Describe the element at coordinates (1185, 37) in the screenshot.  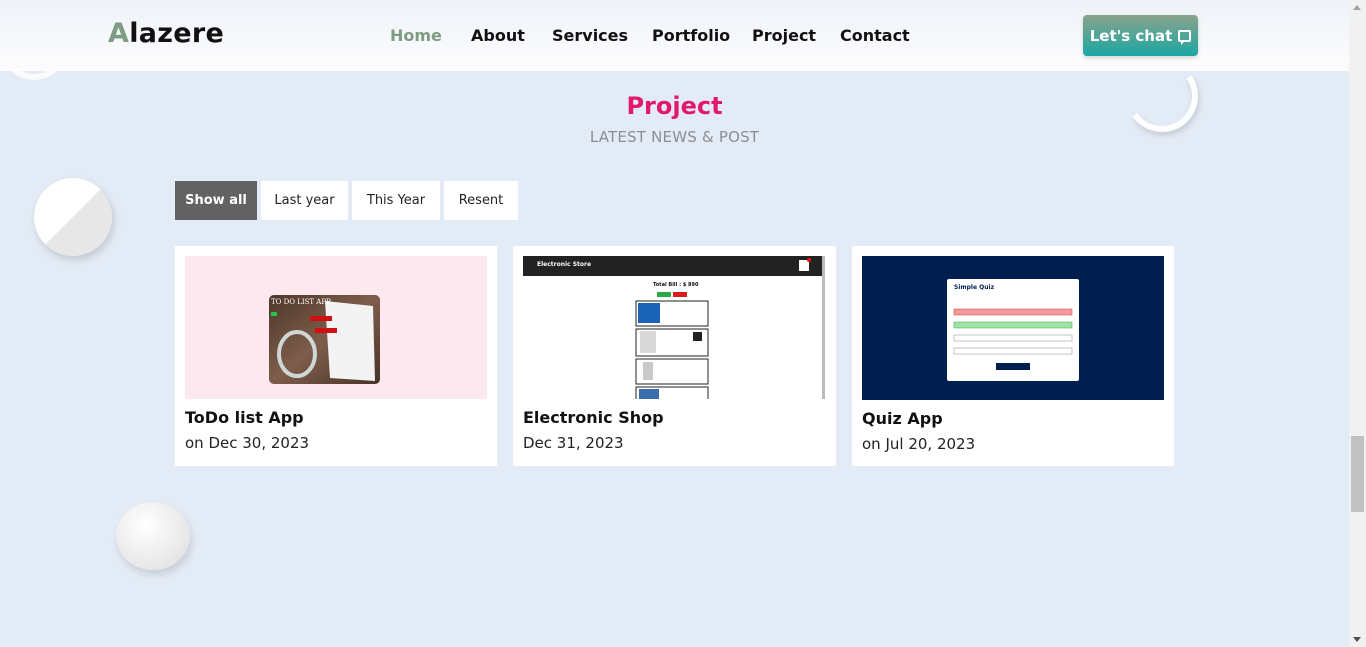
I see `chat-icon` at that location.